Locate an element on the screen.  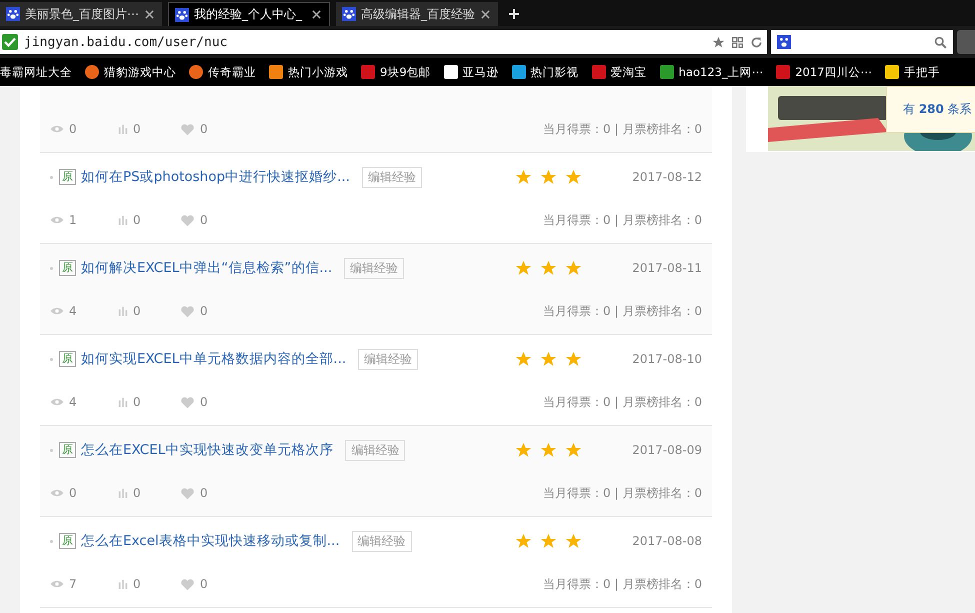
bookmark-item: 手把手 is located at coordinates (912, 72).